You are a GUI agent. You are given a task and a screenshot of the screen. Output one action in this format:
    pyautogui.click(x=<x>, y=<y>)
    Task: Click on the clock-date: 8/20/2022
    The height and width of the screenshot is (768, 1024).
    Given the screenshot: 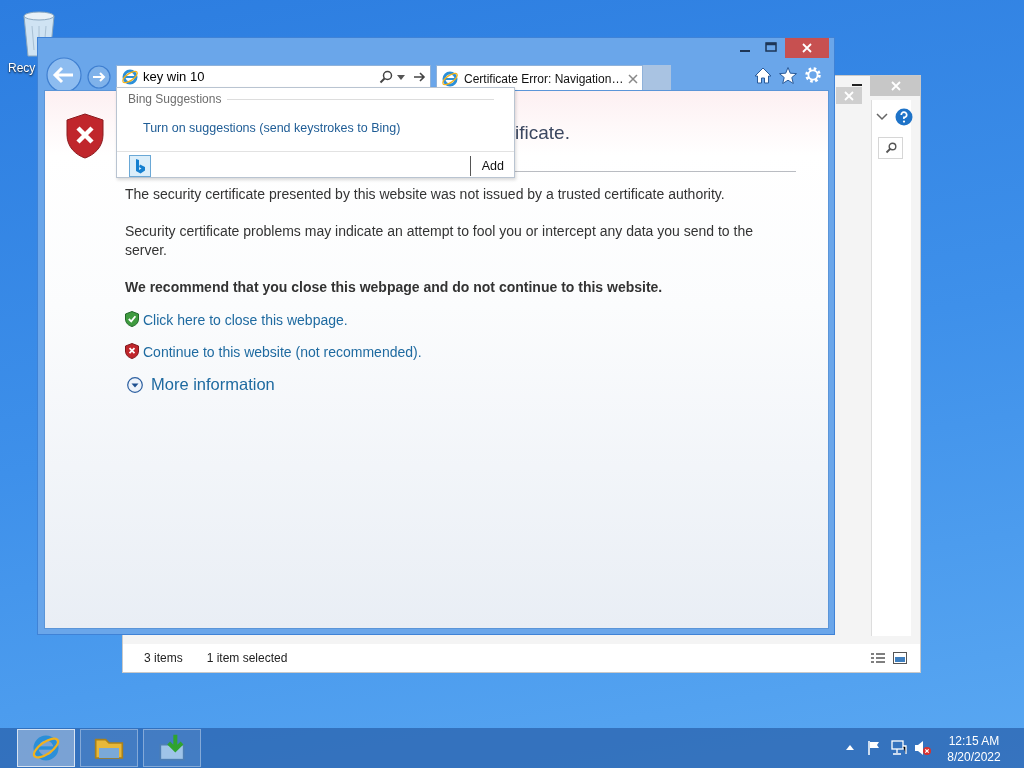 What is the action you would take?
    pyautogui.click(x=974, y=757)
    